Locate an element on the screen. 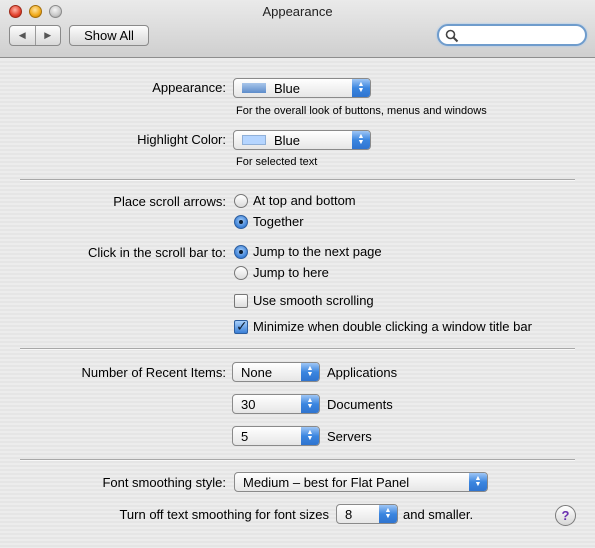 The image size is (595, 548). checkbox-smooth-scrolling: Use smooth scrolling is located at coordinates (304, 300).